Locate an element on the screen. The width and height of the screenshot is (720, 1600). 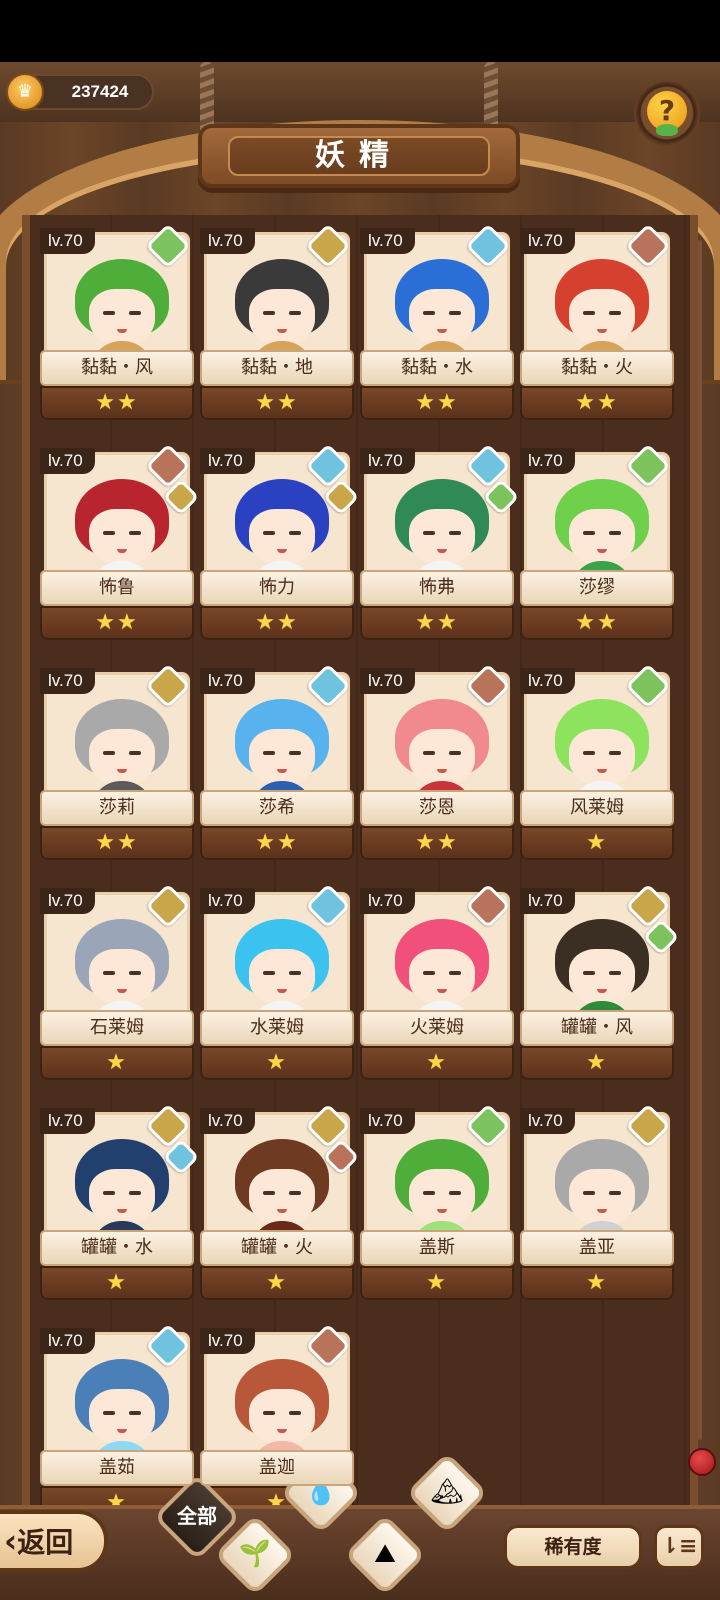
fairy-card: lv.70 怖力 ★★ is located at coordinates (280, 543).